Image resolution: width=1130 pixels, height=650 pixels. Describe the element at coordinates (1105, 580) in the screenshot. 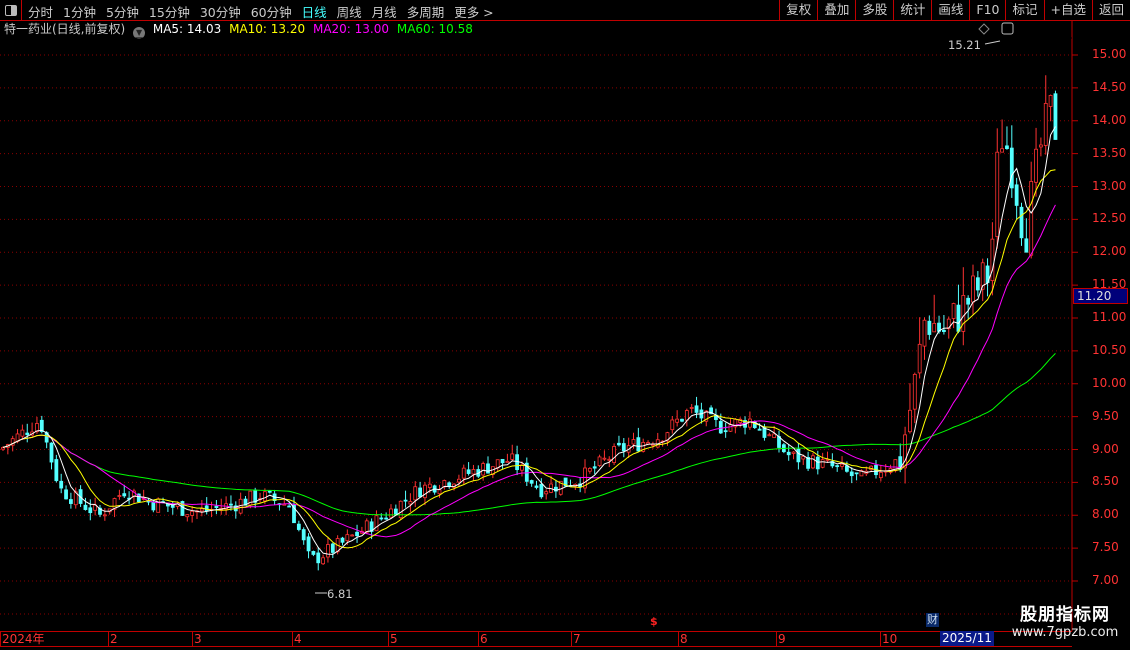

I see `price-tick-label: 7.00` at that location.